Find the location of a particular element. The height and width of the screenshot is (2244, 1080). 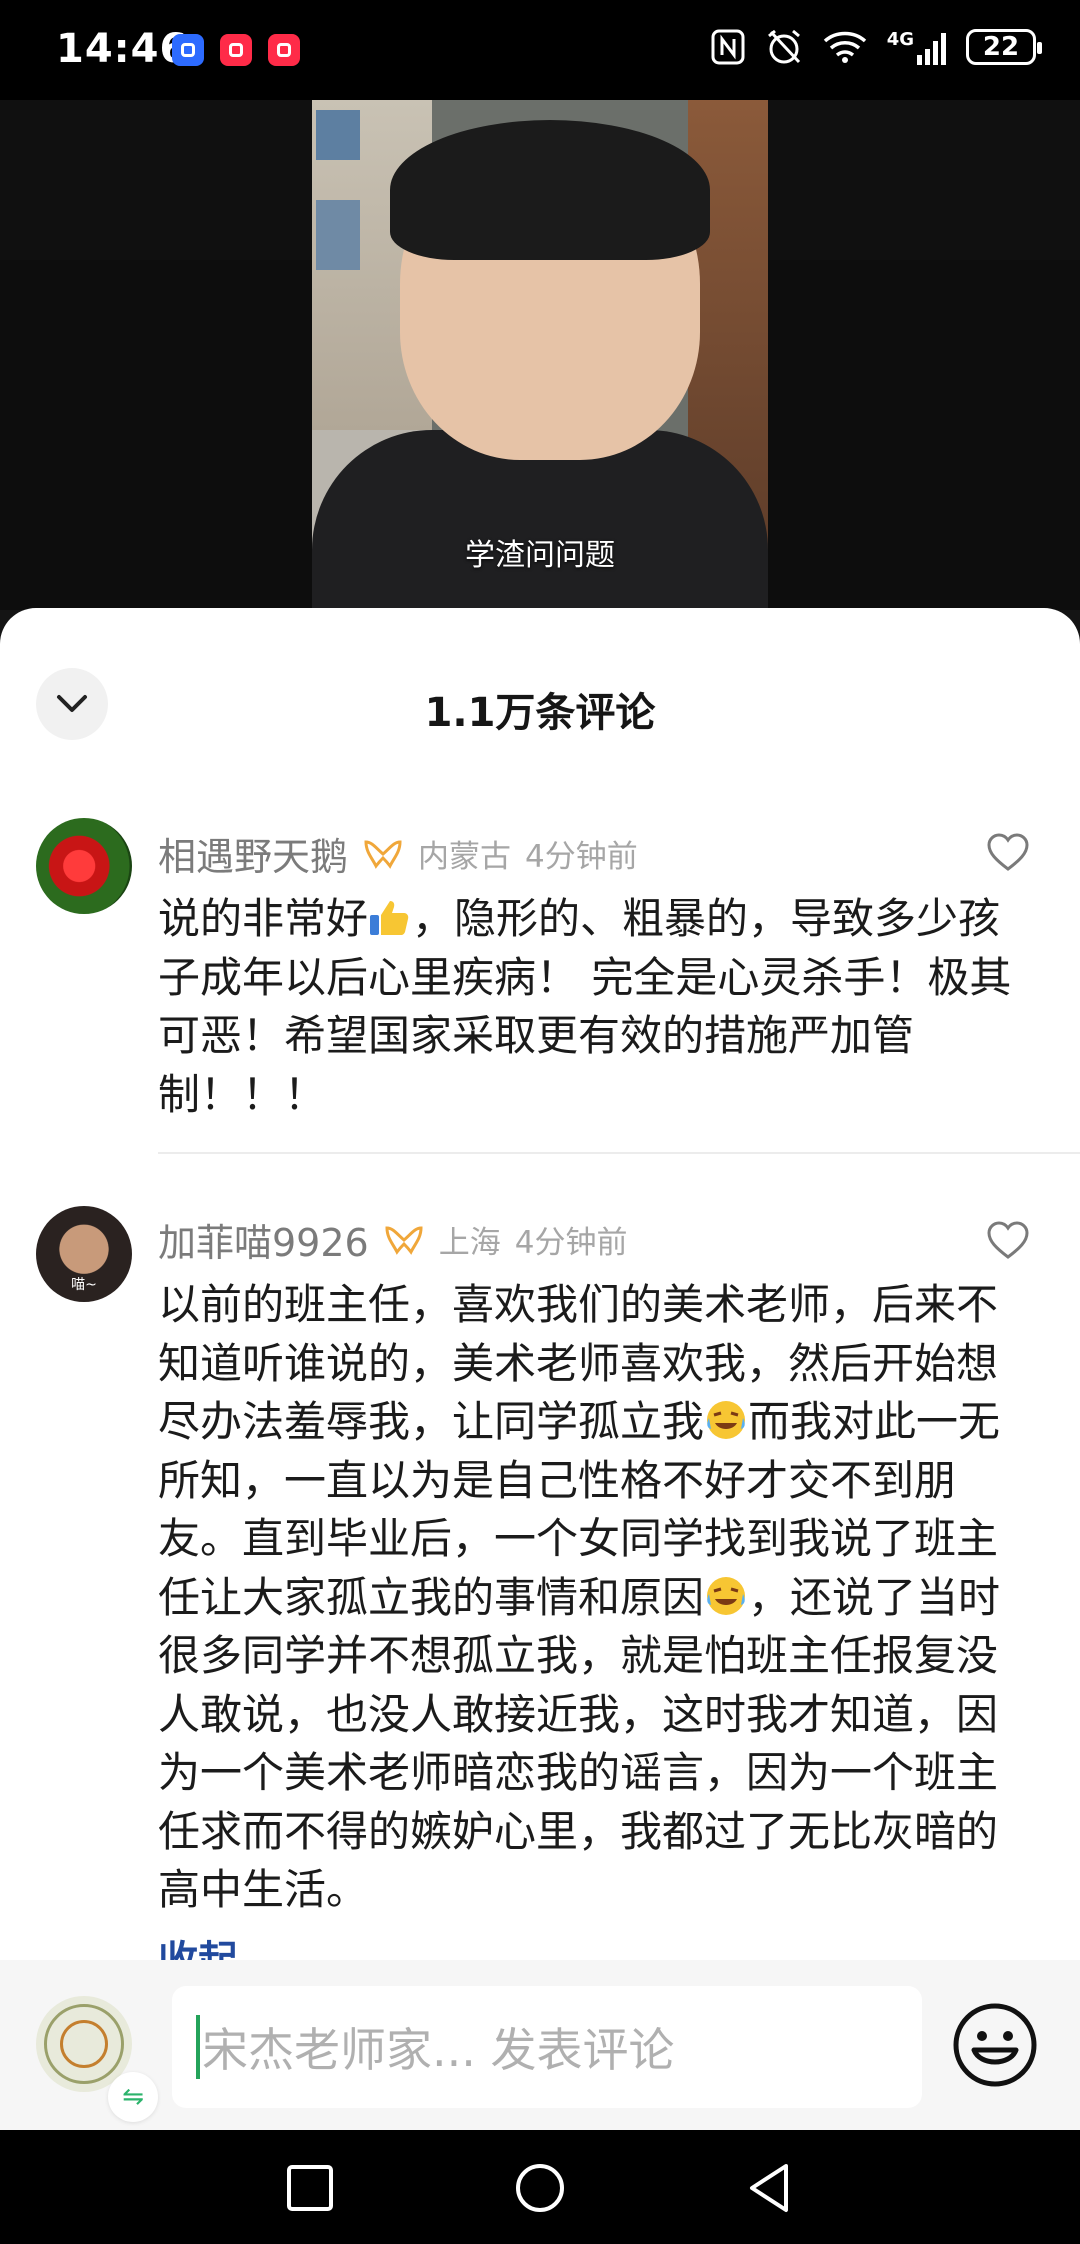

comment-divider is located at coordinates (619, 1153).